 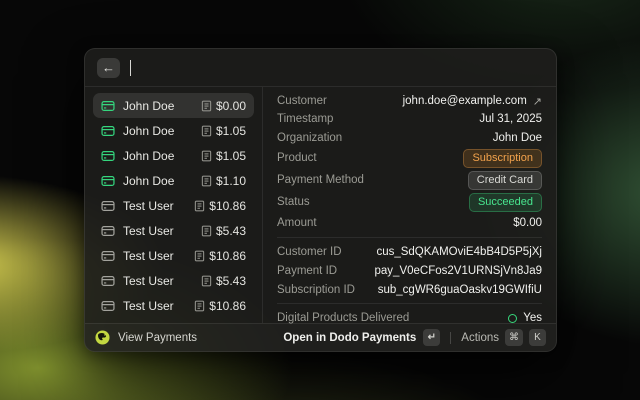 I want to click on detail-badge: Succeeded, so click(x=505, y=202).